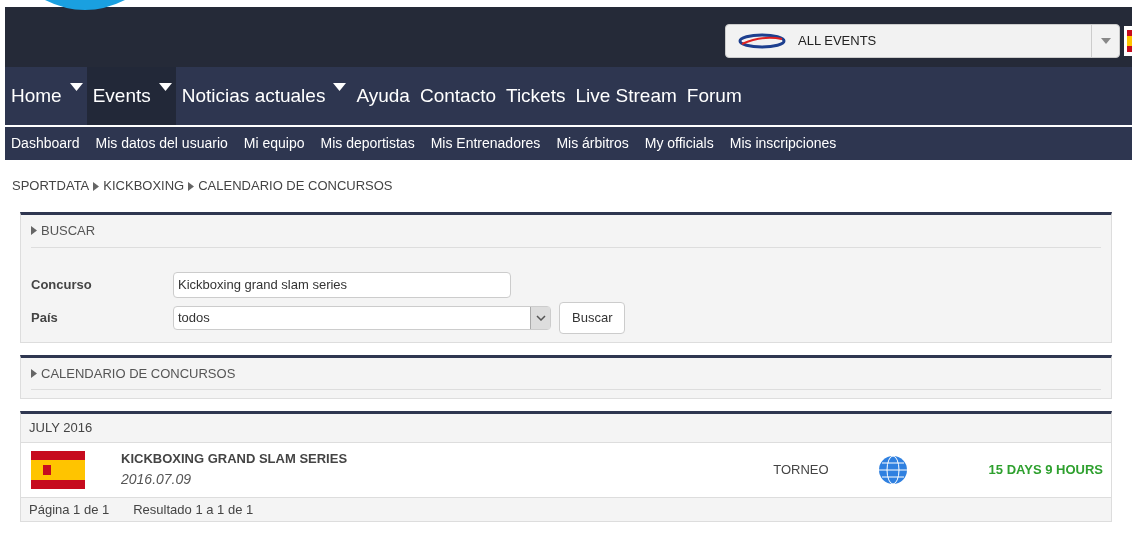  What do you see at coordinates (892, 469) in the screenshot?
I see `globe-icon` at bounding box center [892, 469].